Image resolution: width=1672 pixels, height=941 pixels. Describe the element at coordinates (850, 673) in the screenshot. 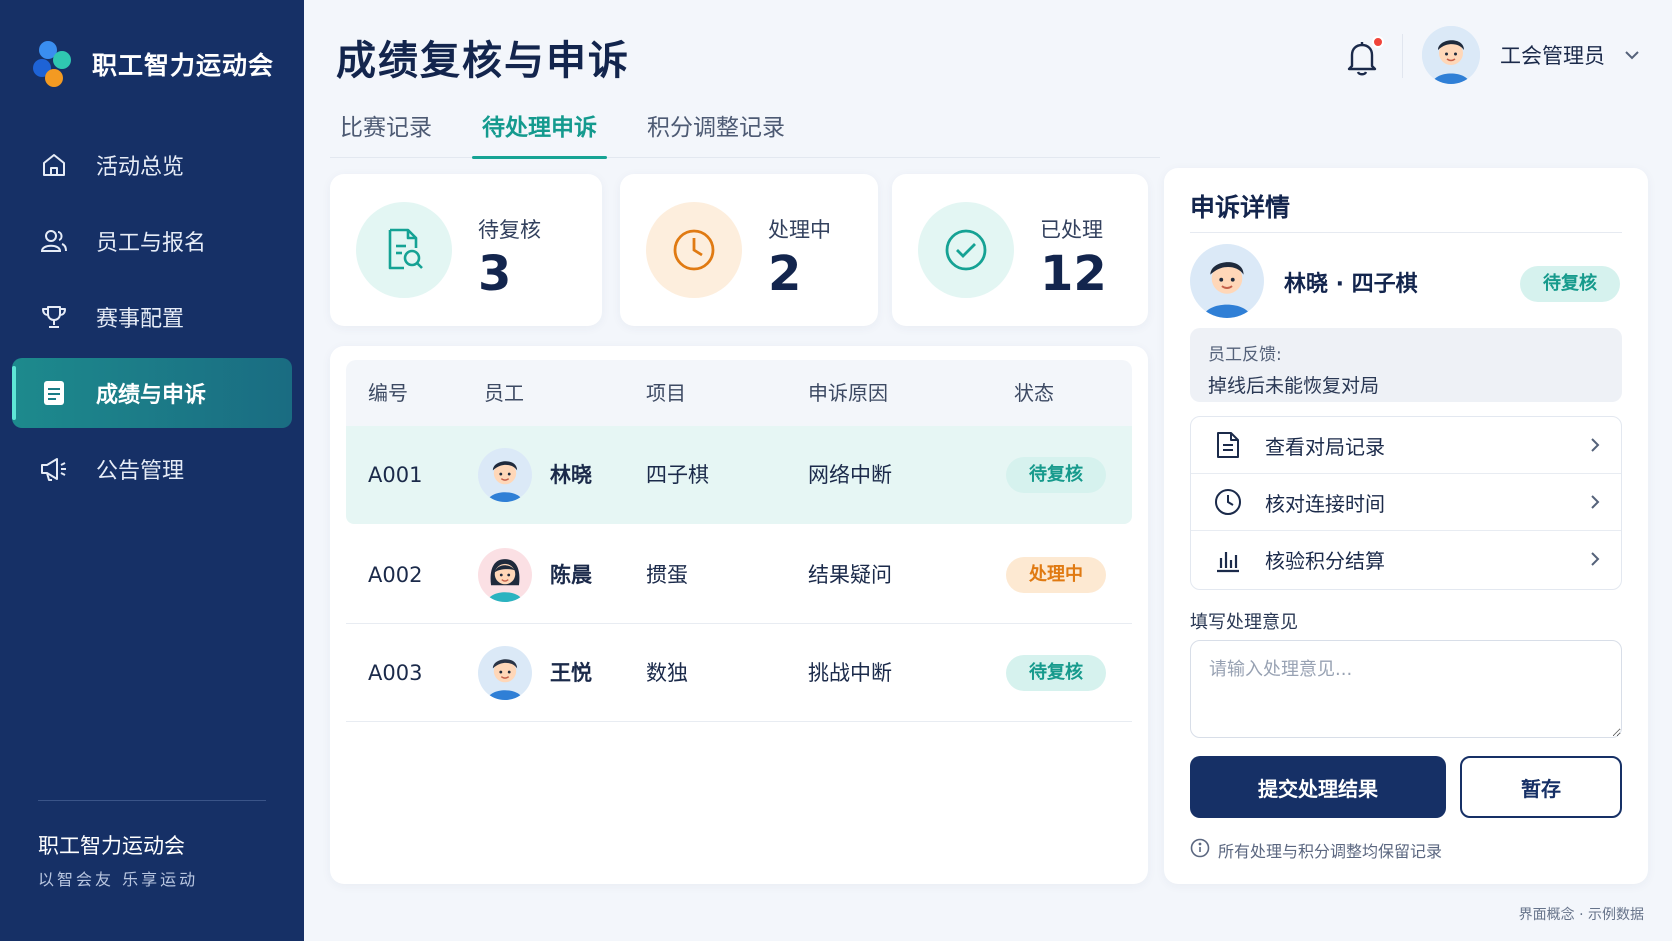

I see `row-reason: 挑战中断` at that location.